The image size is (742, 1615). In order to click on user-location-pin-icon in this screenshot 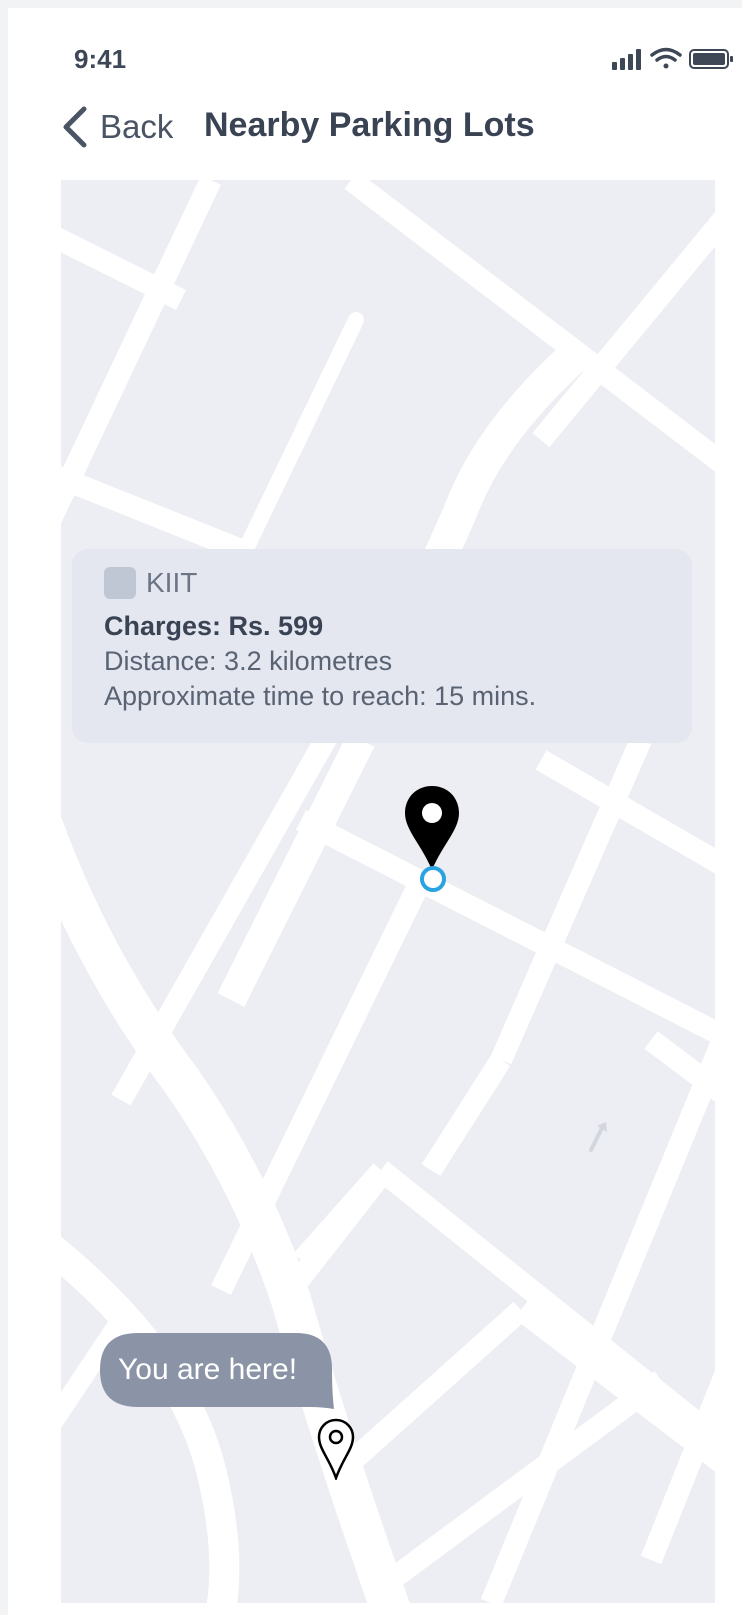, I will do `click(336, 1449)`.